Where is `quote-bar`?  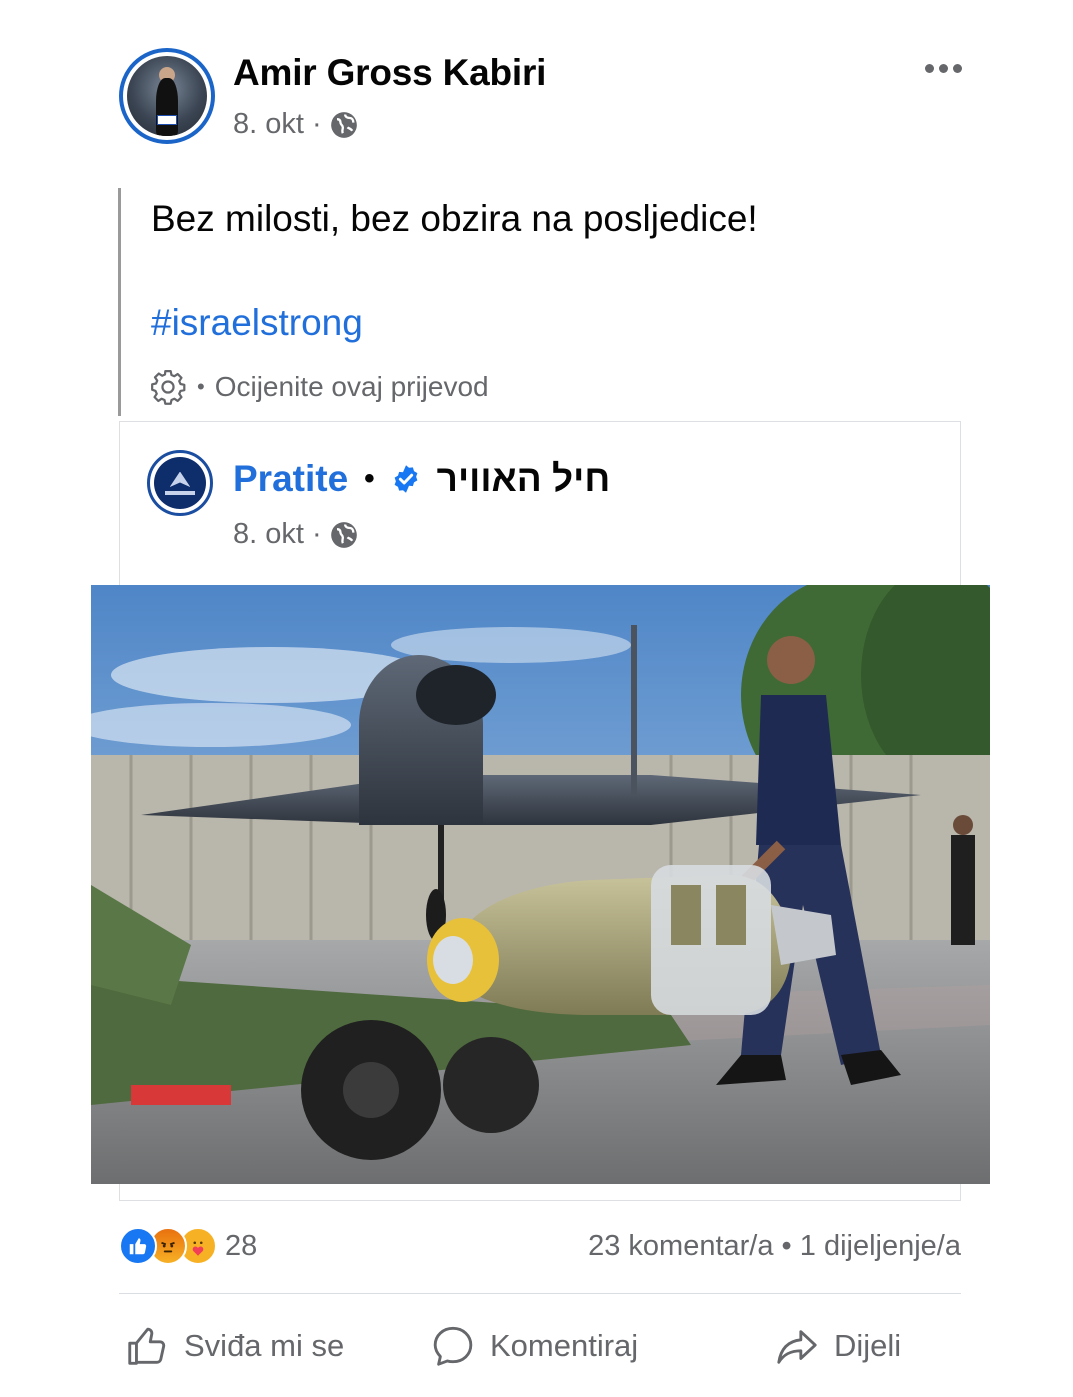 quote-bar is located at coordinates (119, 302).